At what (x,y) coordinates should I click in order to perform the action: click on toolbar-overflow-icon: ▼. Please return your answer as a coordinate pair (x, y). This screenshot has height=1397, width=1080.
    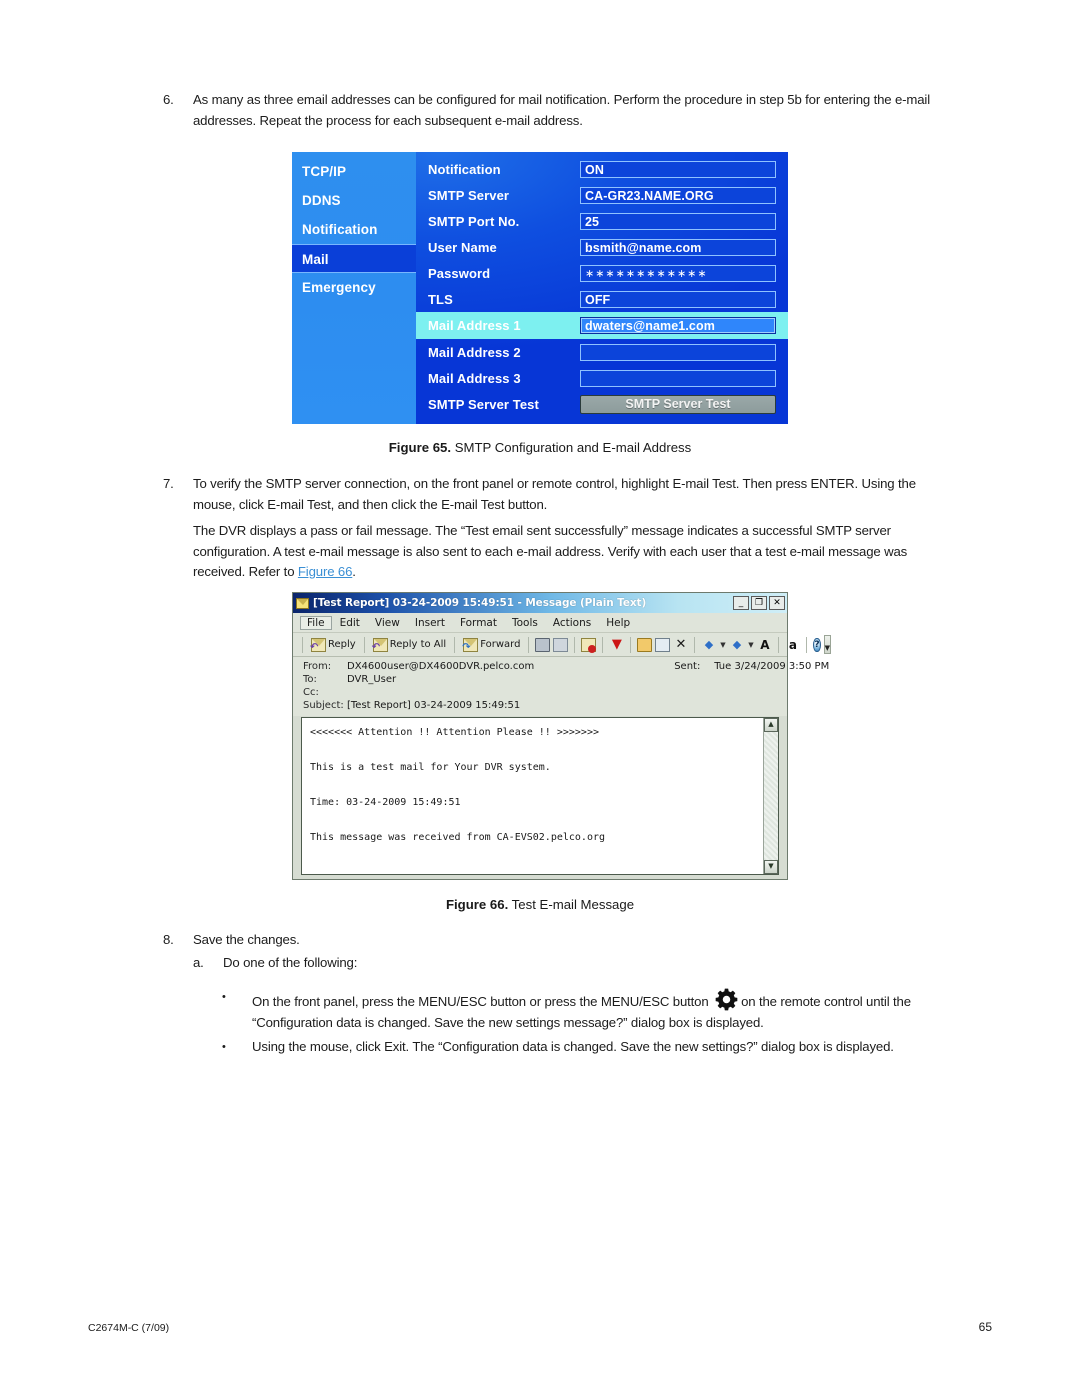
    Looking at the image, I should click on (827, 644).